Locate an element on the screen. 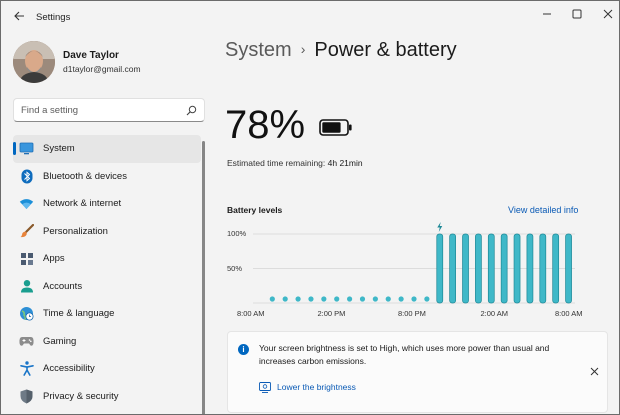  brightness-icon is located at coordinates (265, 387).